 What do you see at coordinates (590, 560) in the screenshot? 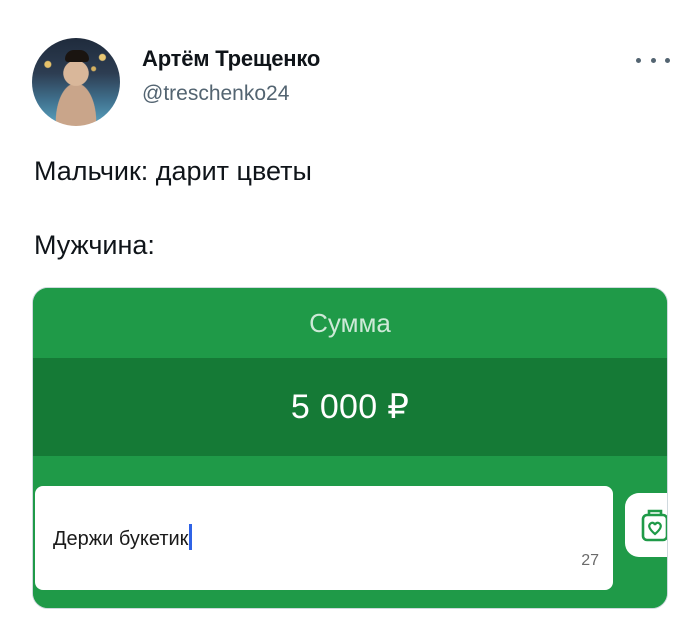
I see `char-counter: 27` at bounding box center [590, 560].